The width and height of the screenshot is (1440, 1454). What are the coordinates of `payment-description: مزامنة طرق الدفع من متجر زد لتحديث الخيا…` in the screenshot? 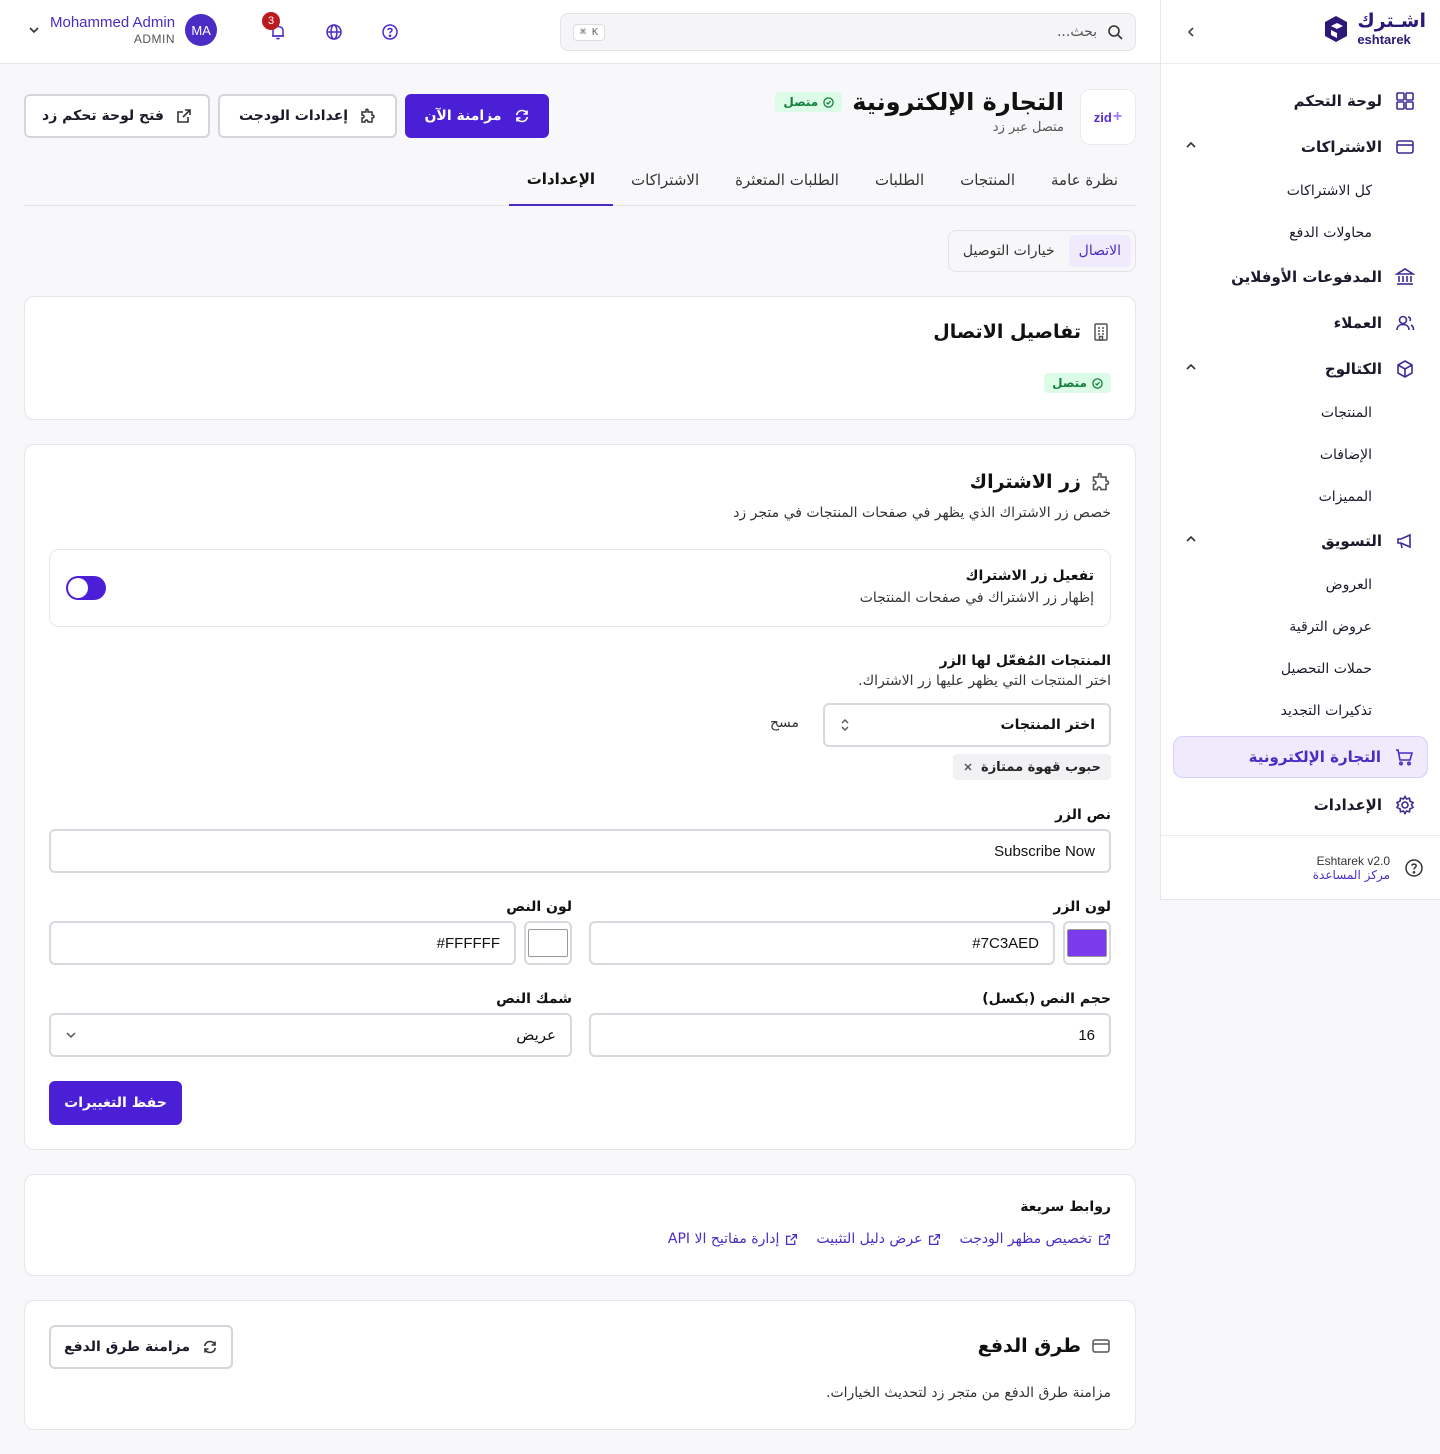 It's located at (968, 1393).